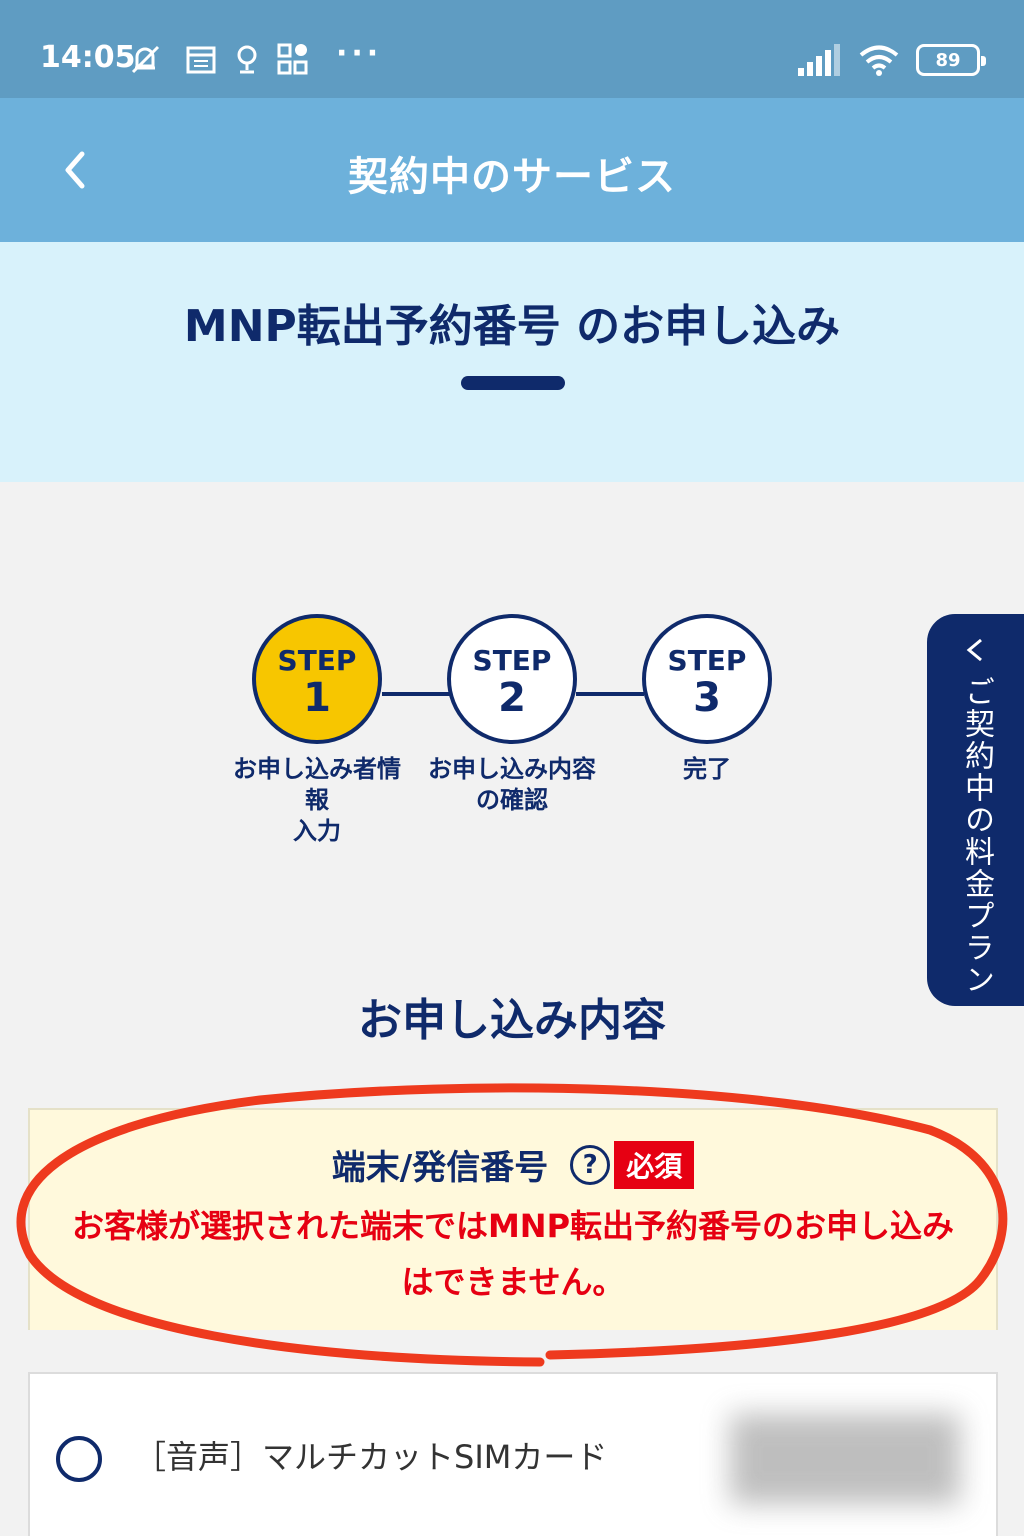 The width and height of the screenshot is (1024, 1536). I want to click on location-icon, so click(247, 59).